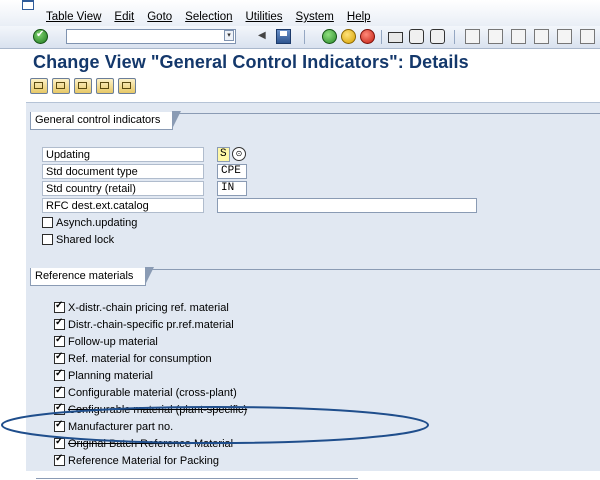  Describe the element at coordinates (73, 17) in the screenshot. I see `menu-table-view: Table View` at that location.